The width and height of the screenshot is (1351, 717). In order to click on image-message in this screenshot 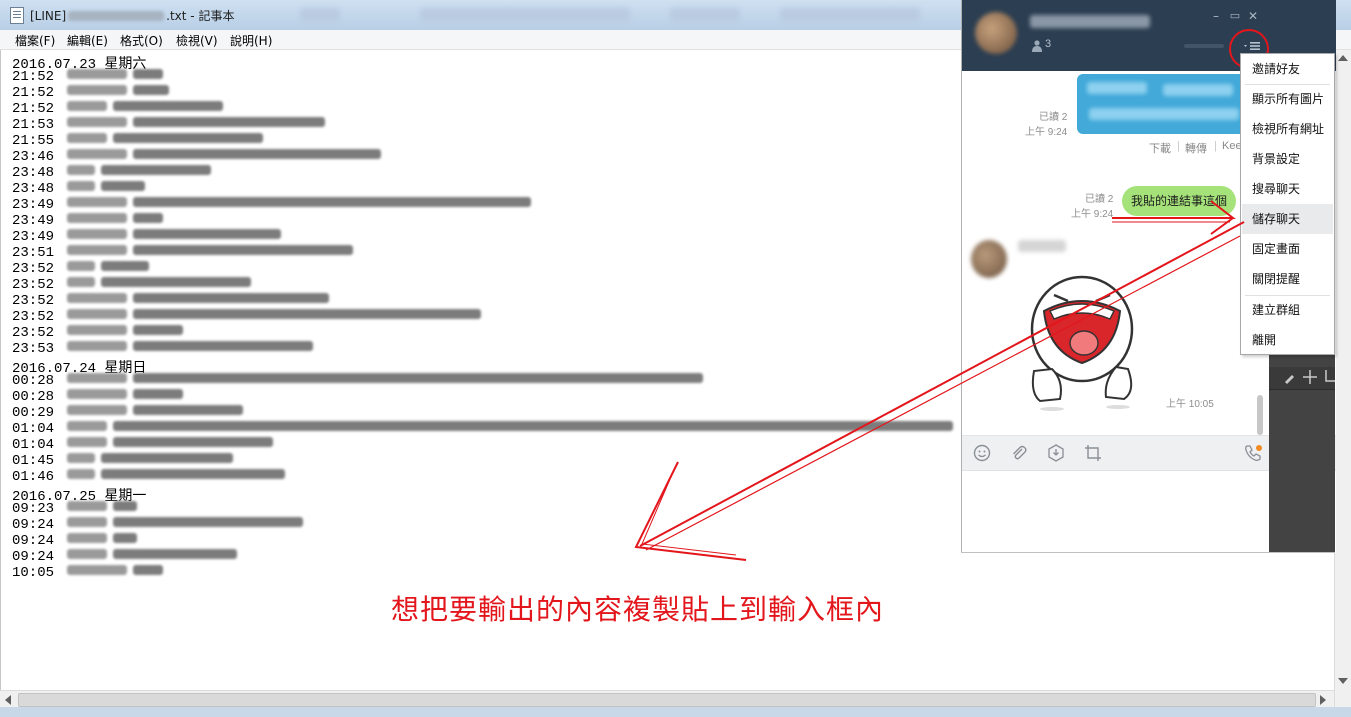, I will do `click(1162, 104)`.